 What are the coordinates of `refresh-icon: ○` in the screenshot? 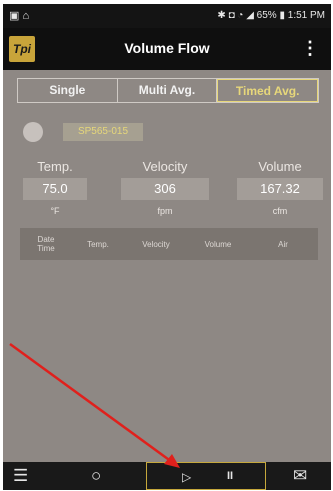 It's located at (96, 476).